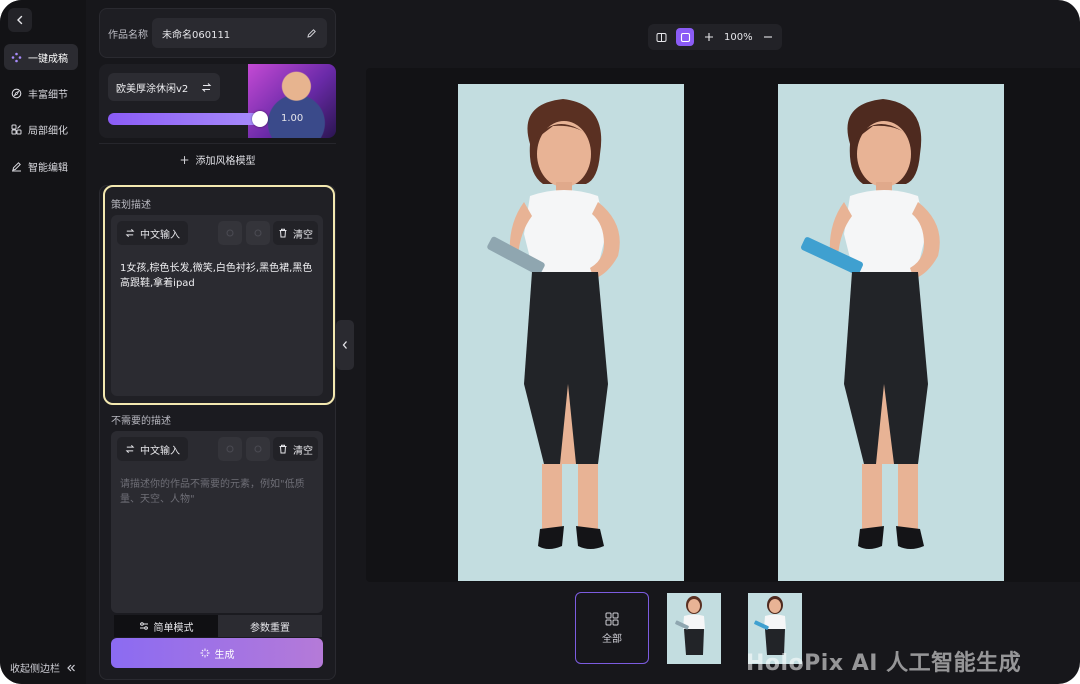 The width and height of the screenshot is (1080, 684). I want to click on thumbnail-all: 全部, so click(612, 628).